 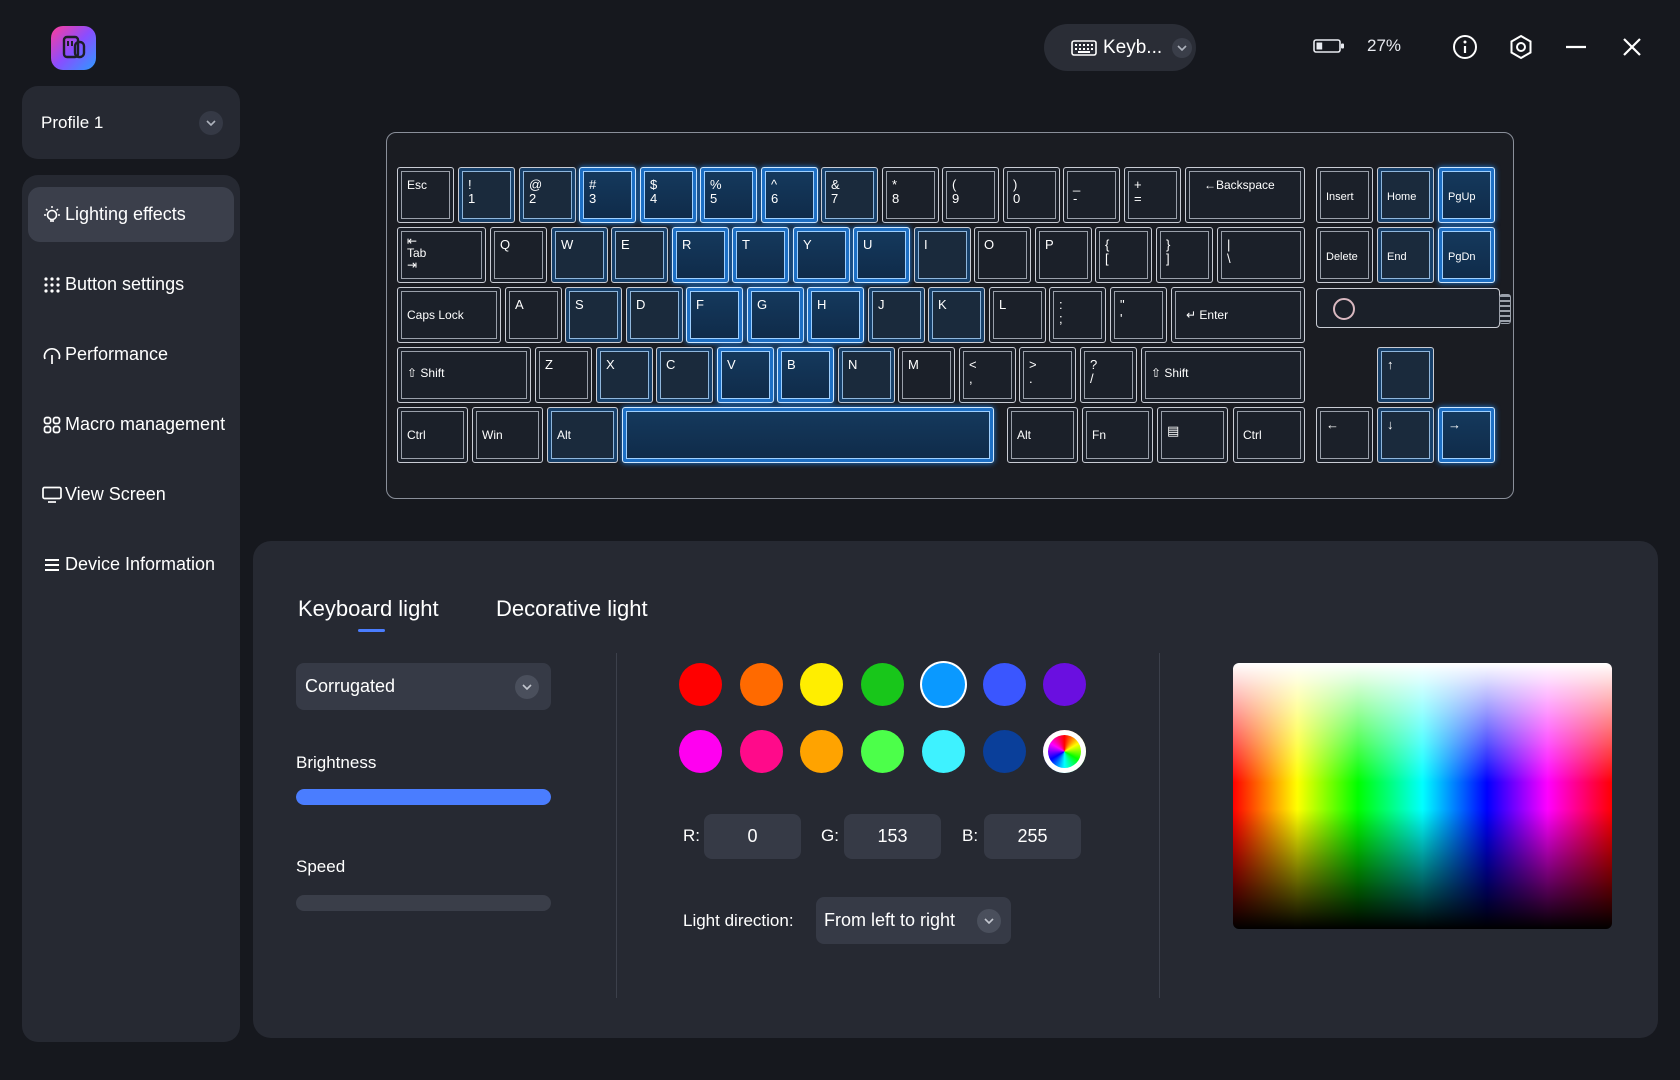 What do you see at coordinates (131, 494) in the screenshot?
I see `sidebar-item-view-screen: View Screen` at bounding box center [131, 494].